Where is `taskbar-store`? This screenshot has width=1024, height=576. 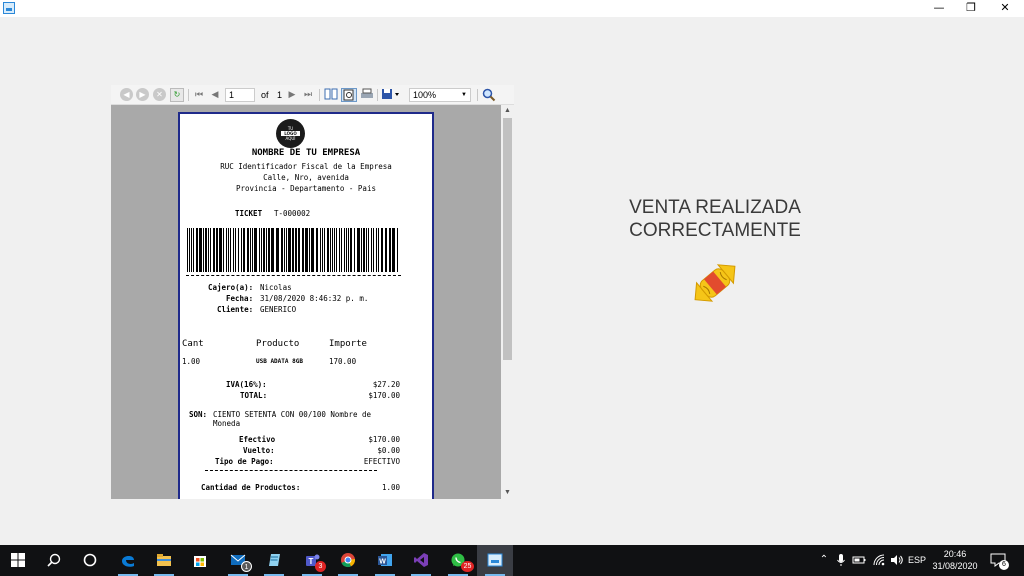 taskbar-store is located at coordinates (200, 560).